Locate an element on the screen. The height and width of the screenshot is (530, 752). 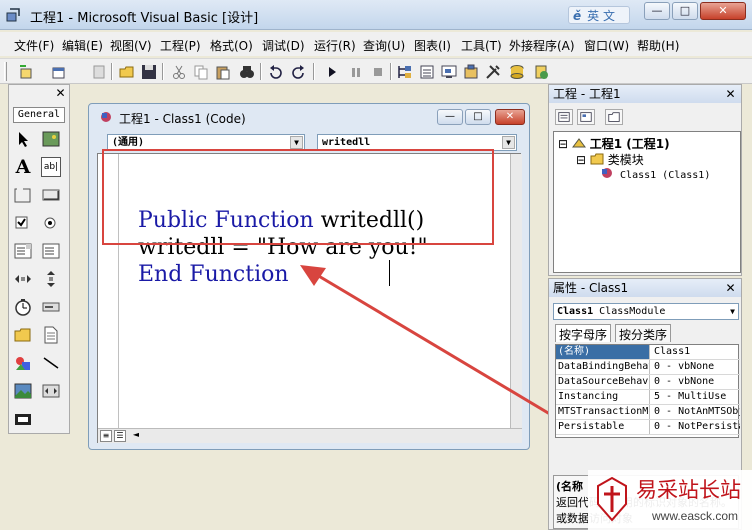
label-tool-icon: A is located at coordinates (23, 167).